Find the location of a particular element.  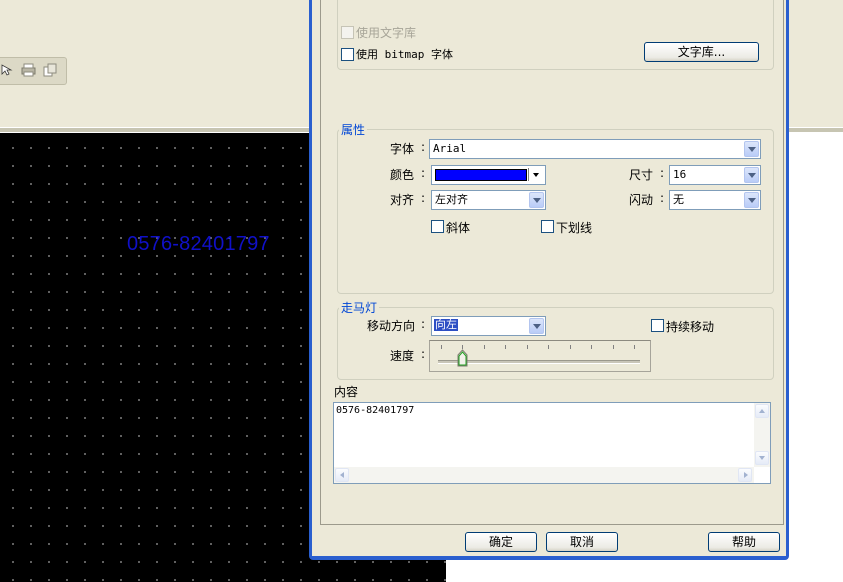

help-button: 帮助 is located at coordinates (744, 542).